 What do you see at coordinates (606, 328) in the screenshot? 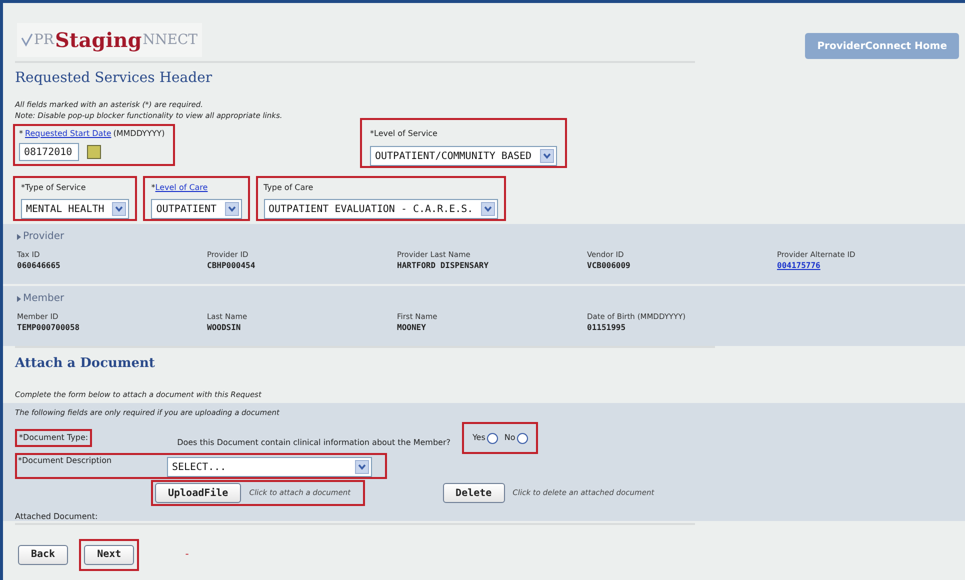
I see `field-value: 01151995` at bounding box center [606, 328].